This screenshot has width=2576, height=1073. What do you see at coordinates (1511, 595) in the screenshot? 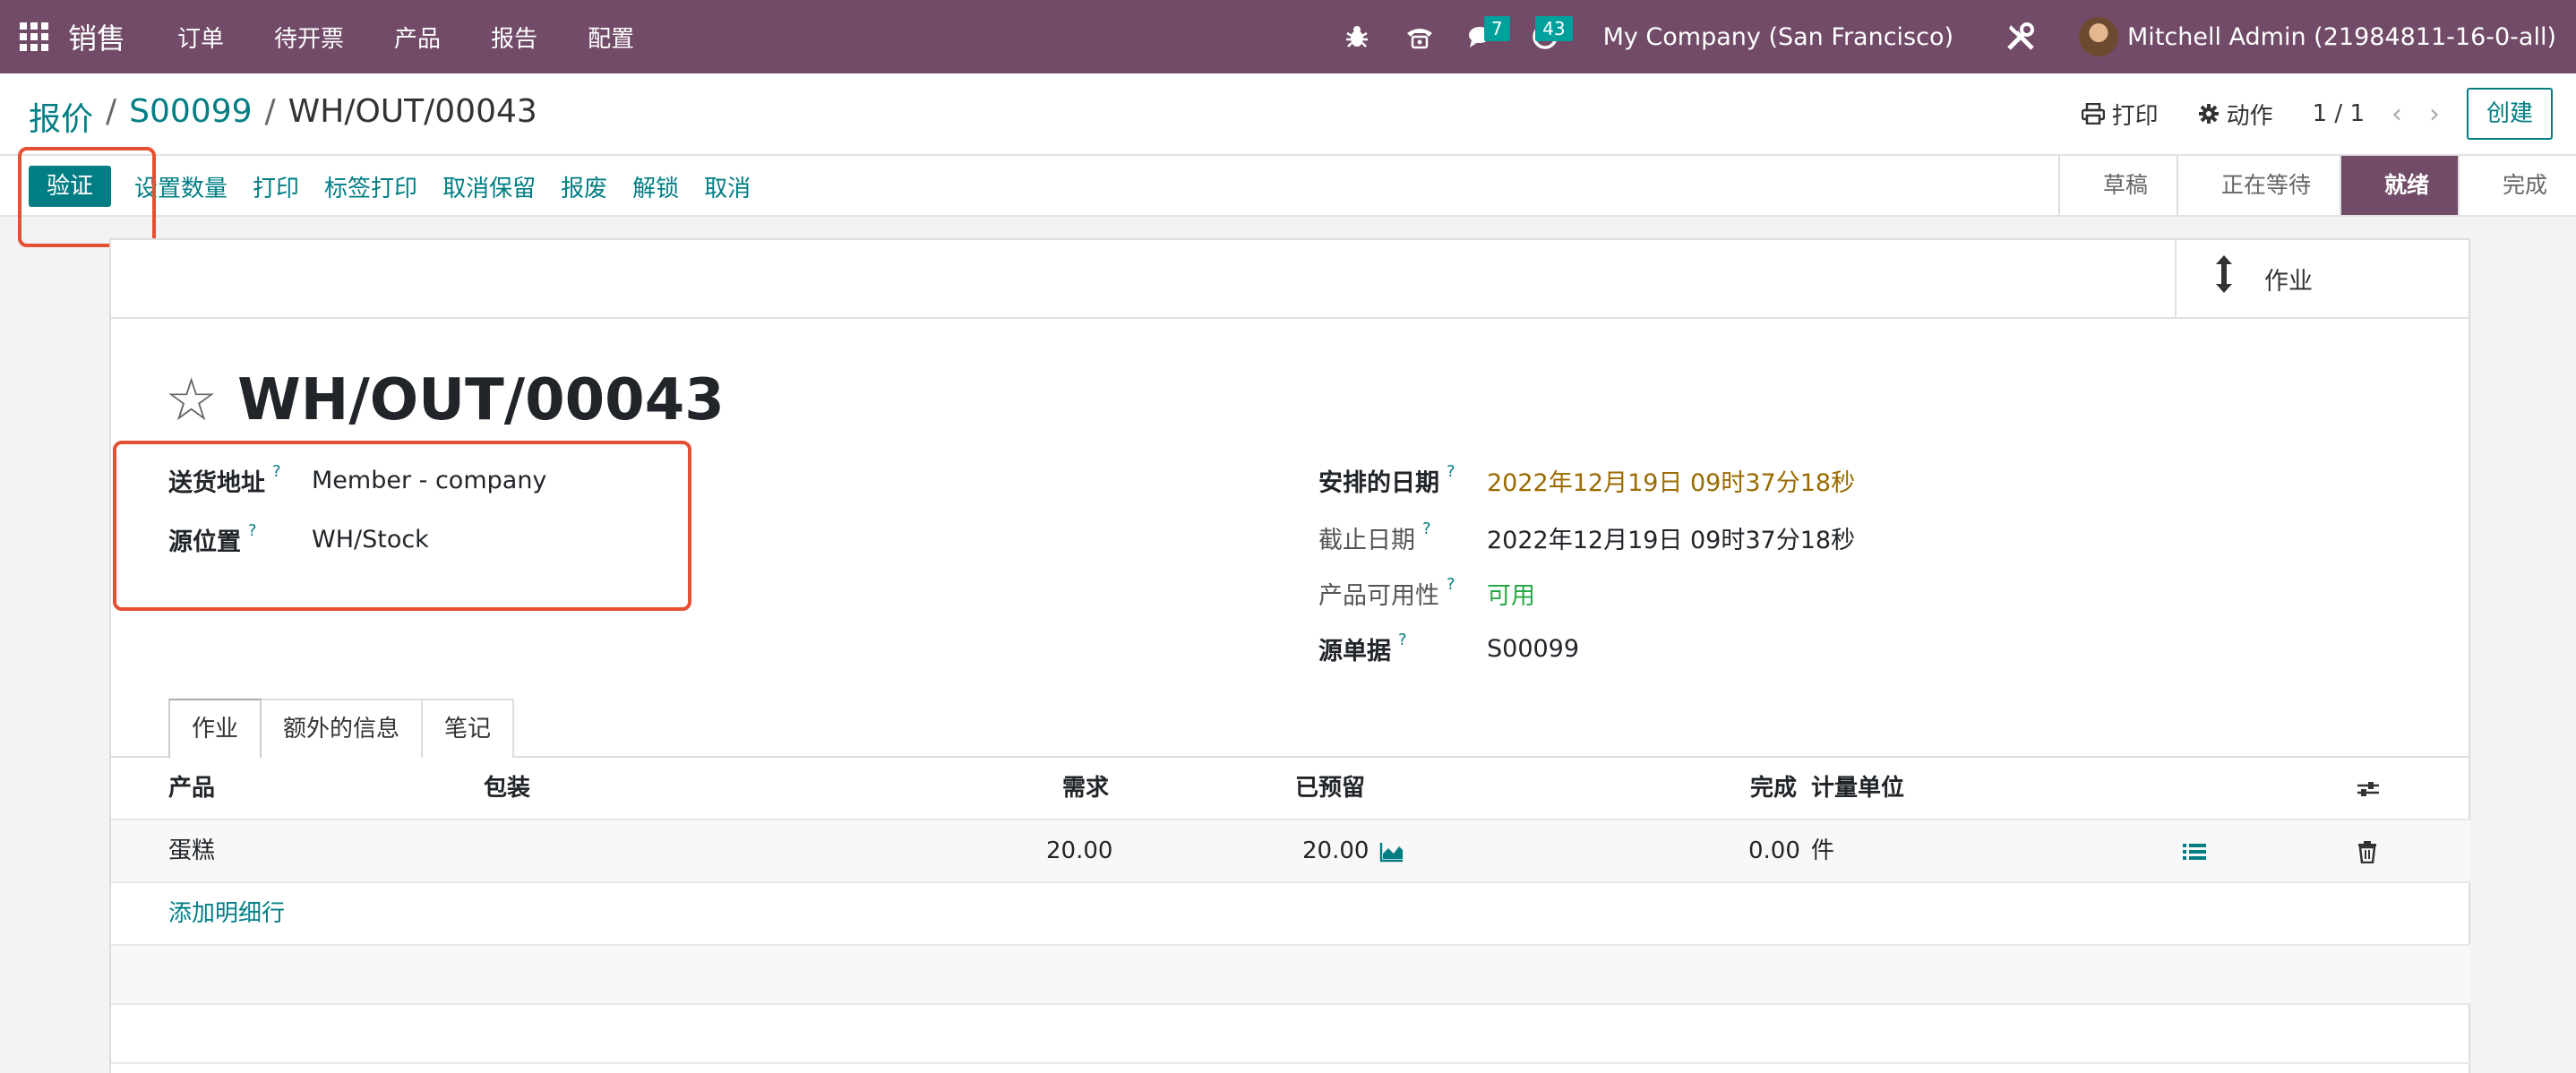
I see `product-availability-value: 可用` at bounding box center [1511, 595].